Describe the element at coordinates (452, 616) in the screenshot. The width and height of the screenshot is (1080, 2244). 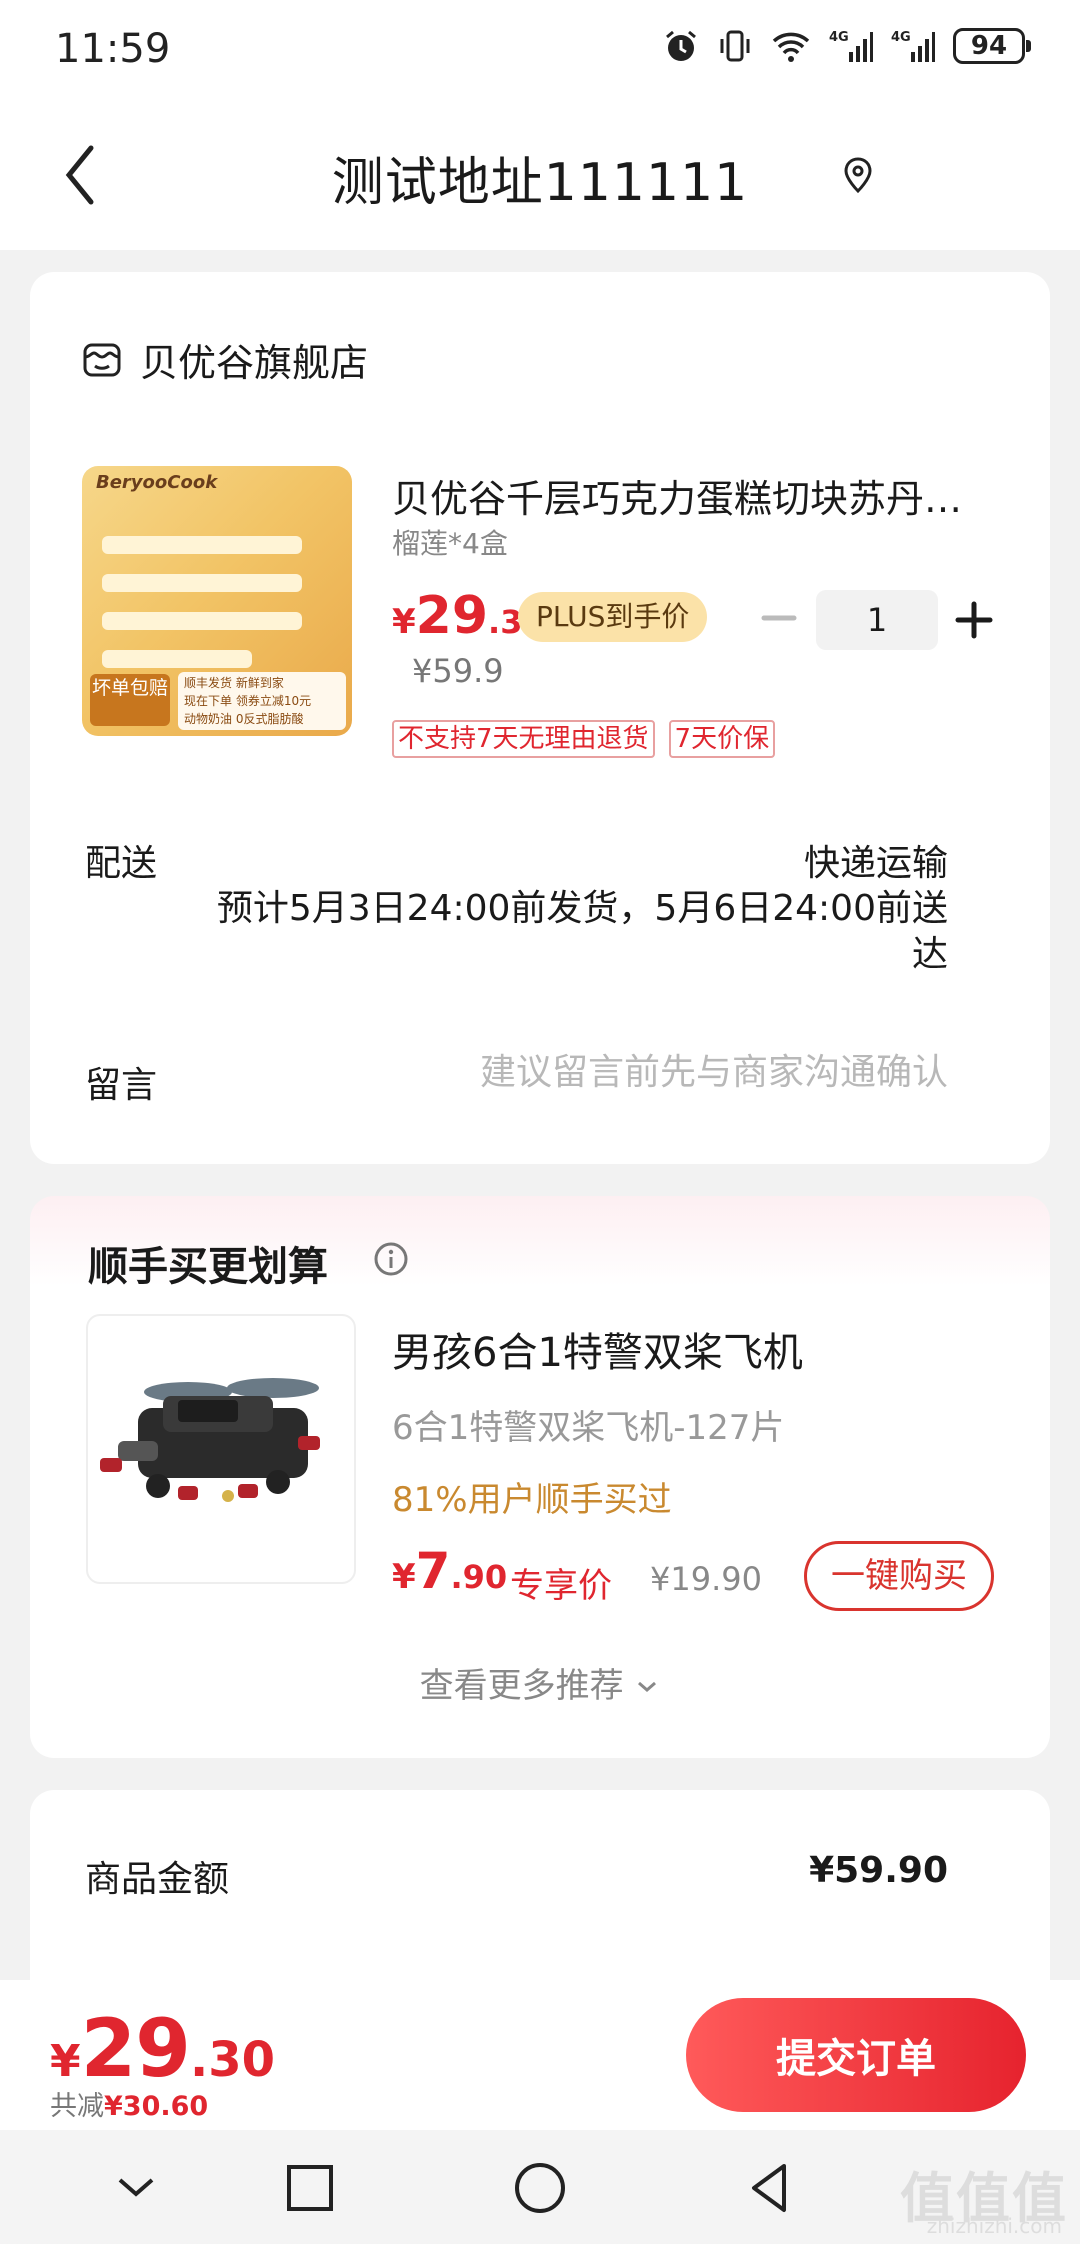
I see `price-integer: 29` at that location.